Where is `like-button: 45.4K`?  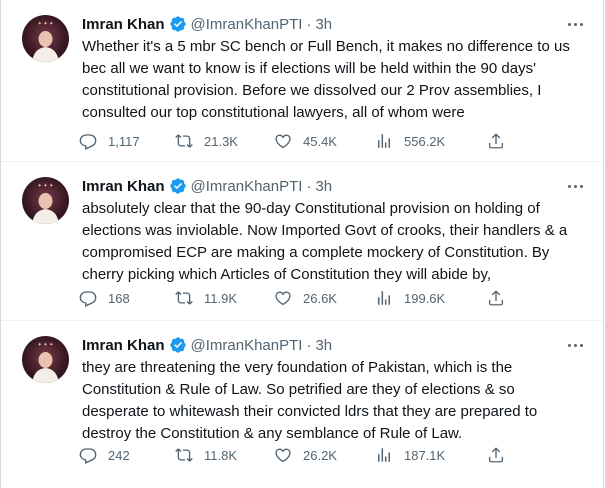
like-button: 45.4K is located at coordinates (305, 141).